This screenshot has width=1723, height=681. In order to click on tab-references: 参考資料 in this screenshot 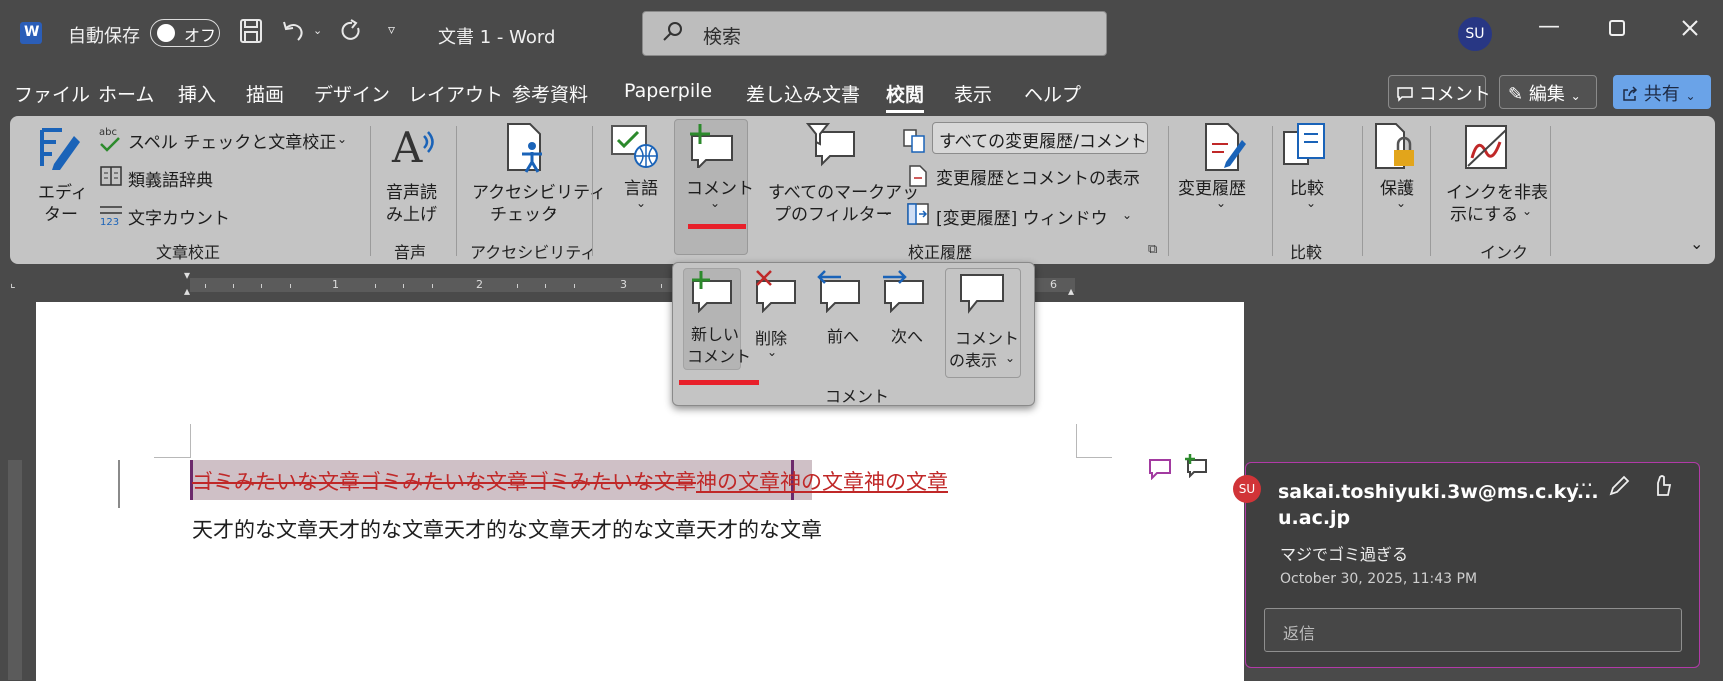, I will do `click(550, 93)`.